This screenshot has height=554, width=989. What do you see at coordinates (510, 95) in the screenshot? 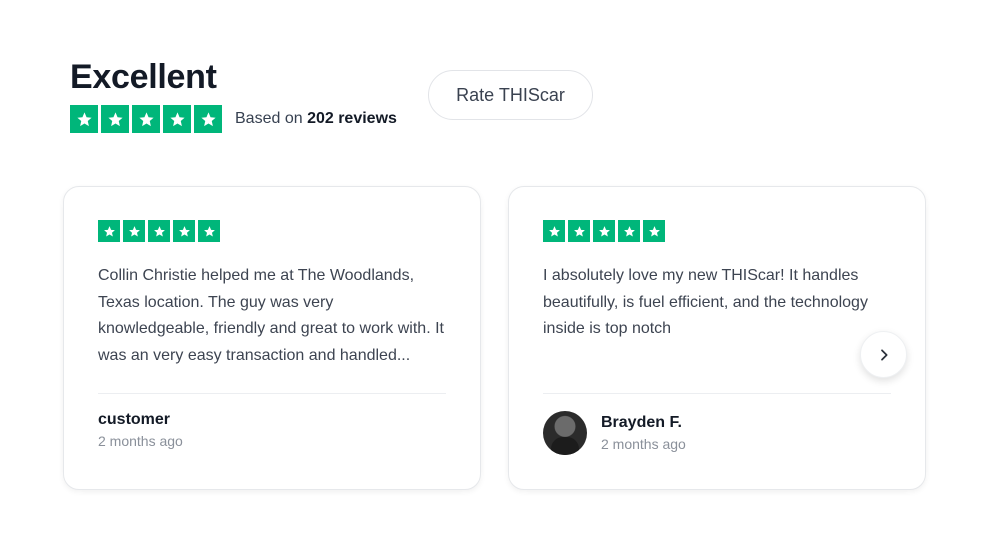
I see `rate-button: Rate THIScar` at bounding box center [510, 95].